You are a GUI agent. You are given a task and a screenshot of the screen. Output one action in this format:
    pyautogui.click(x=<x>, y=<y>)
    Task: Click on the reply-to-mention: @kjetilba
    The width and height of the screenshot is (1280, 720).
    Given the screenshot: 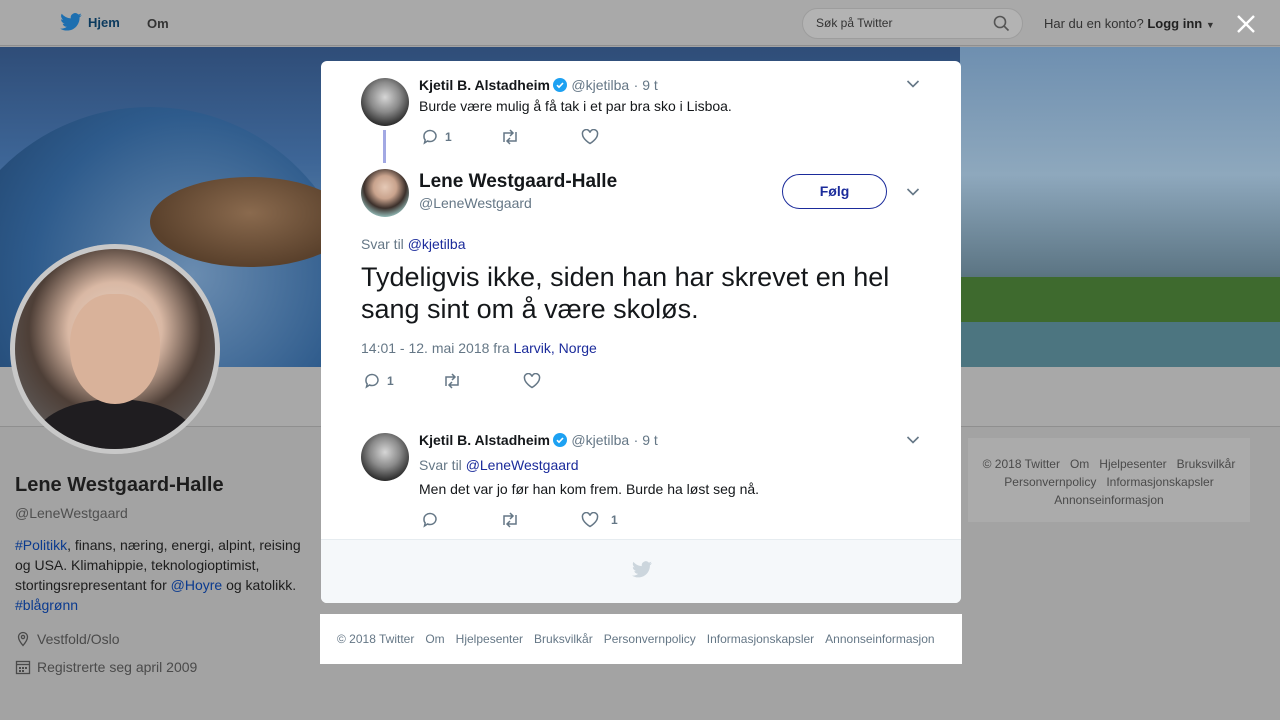 What is the action you would take?
    pyautogui.click(x=437, y=244)
    